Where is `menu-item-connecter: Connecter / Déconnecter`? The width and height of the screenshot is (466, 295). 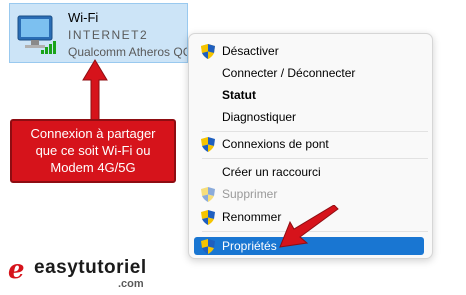
menu-item-connecter: Connecter / Déconnecter is located at coordinates (309, 73).